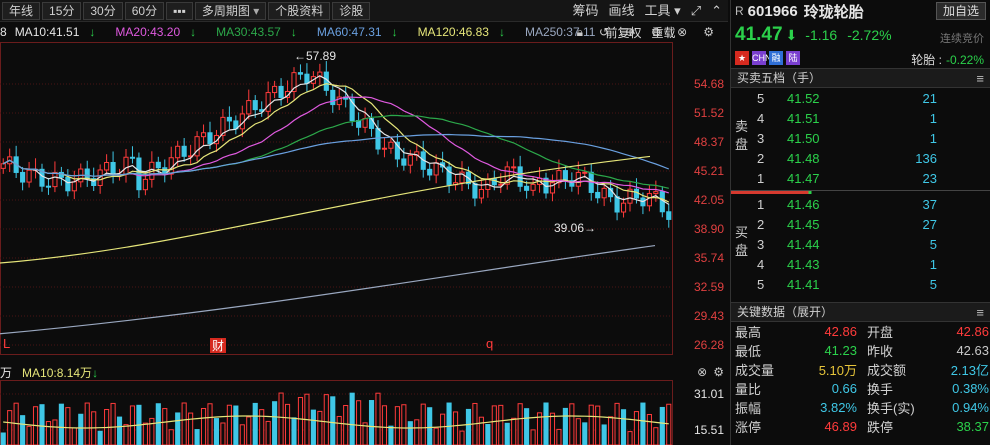 This screenshot has height=445, width=990. What do you see at coordinates (860, 118) in the screenshot?
I see `sells-row: 4 41.51 1` at bounding box center [860, 118].